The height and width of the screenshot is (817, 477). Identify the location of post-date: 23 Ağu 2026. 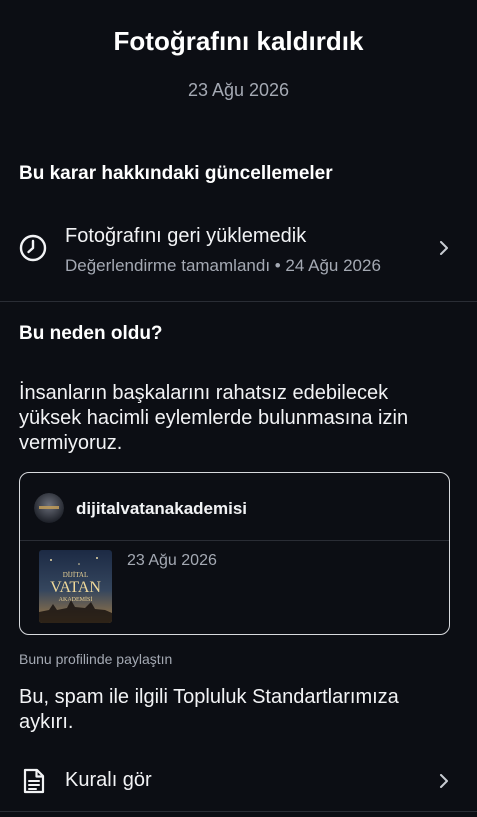
(172, 560).